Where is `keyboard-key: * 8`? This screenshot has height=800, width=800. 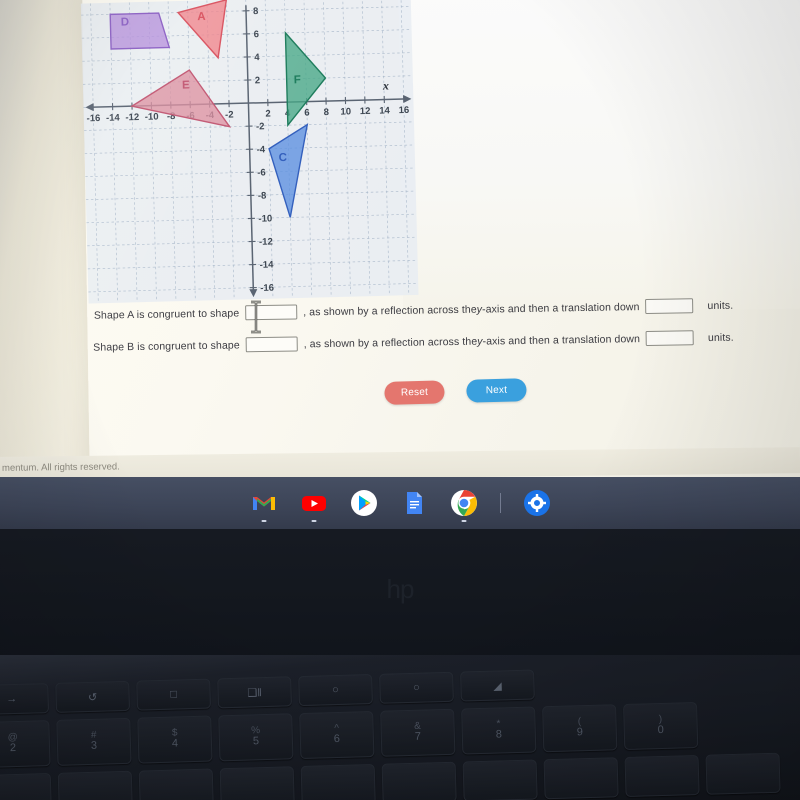
keyboard-key: * 8 is located at coordinates (499, 730).